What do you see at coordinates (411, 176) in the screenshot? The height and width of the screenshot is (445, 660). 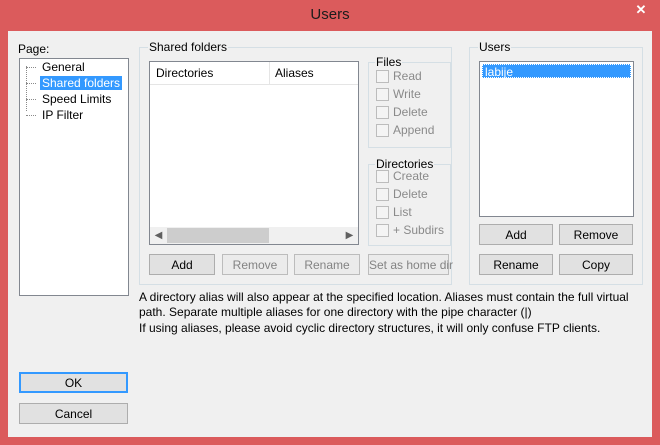 I see `create-checkbox-label: Create` at bounding box center [411, 176].